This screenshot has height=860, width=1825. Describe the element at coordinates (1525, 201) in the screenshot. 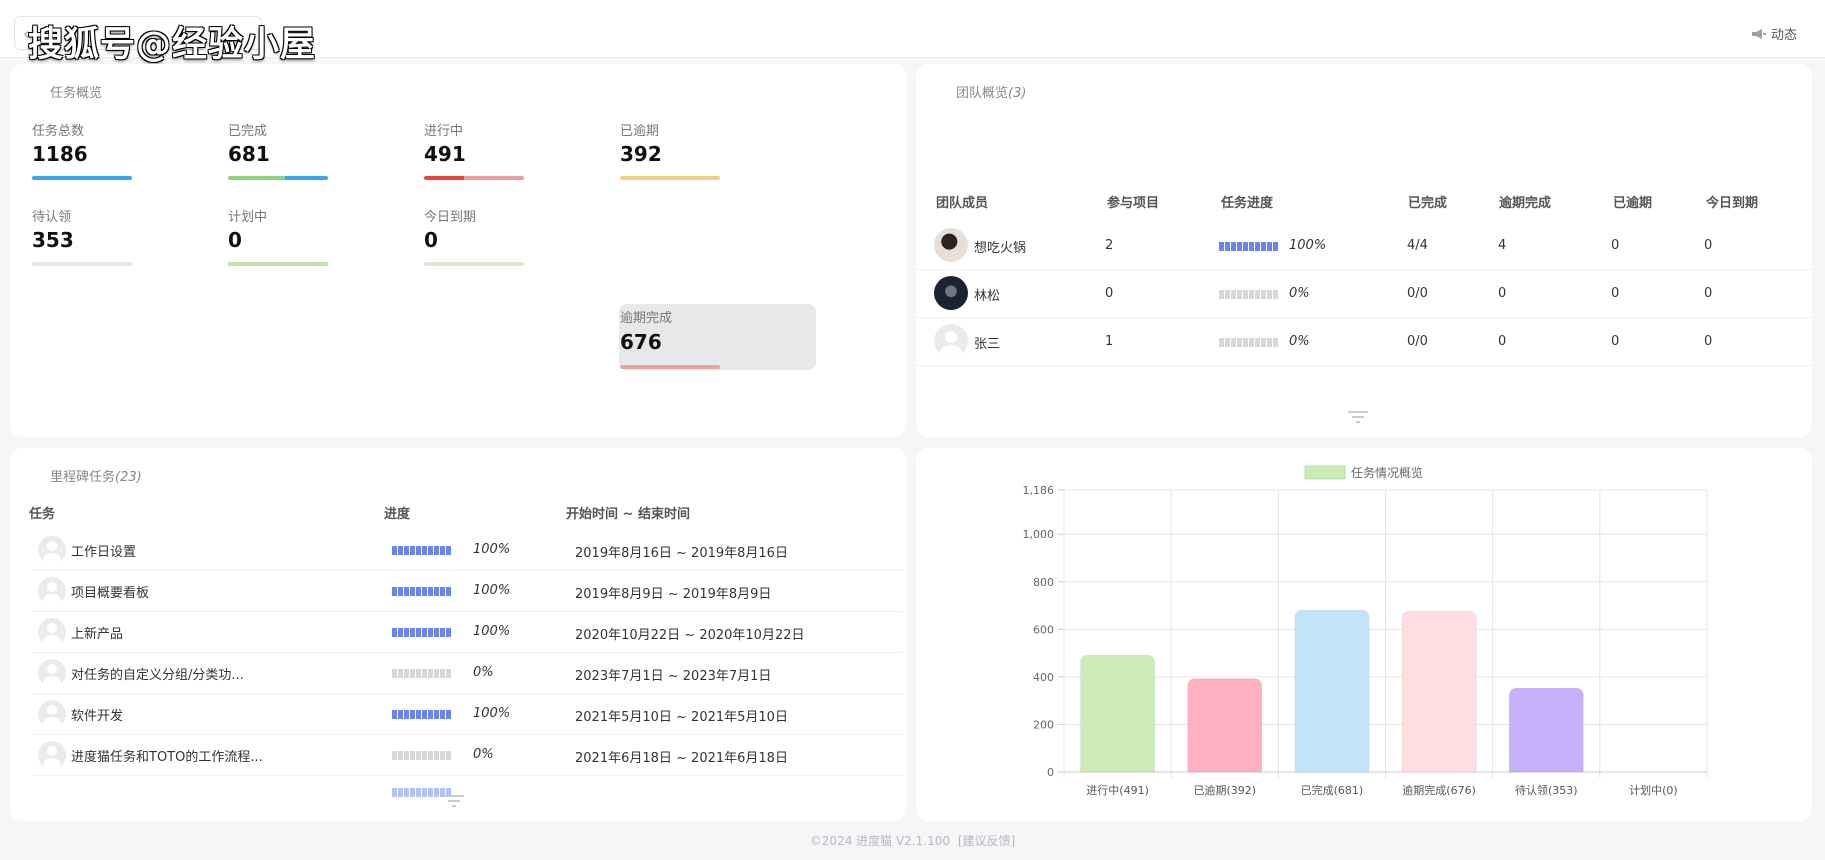

I see `column-header: 逾期完成` at that location.